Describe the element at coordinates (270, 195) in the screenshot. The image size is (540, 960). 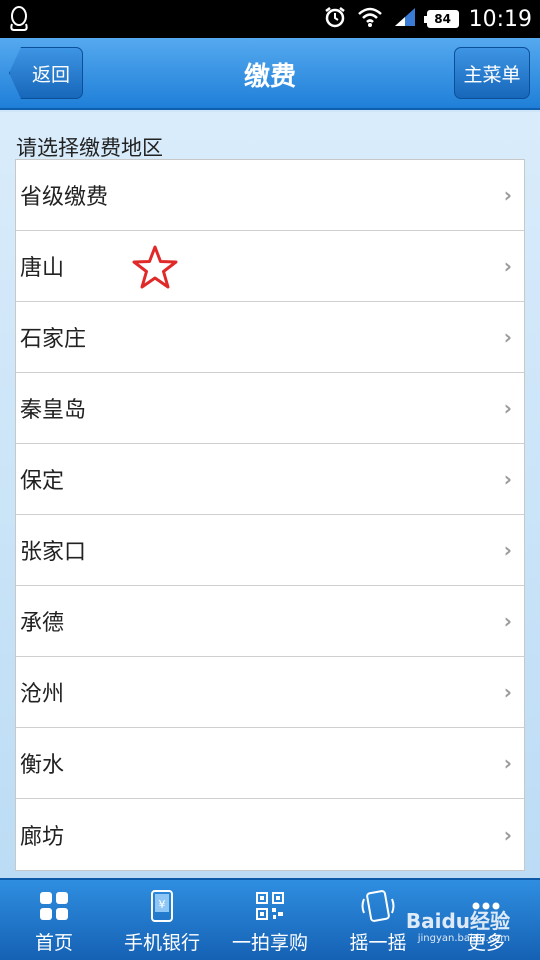
I see `region-item-provincial: 省级缴费 ›` at that location.